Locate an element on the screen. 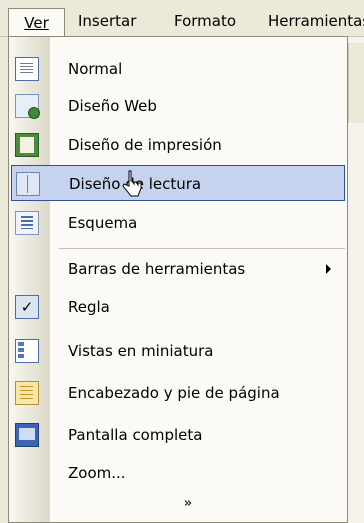 The width and height of the screenshot is (364, 523). menu-insertar-label: Insertar is located at coordinates (107, 21).